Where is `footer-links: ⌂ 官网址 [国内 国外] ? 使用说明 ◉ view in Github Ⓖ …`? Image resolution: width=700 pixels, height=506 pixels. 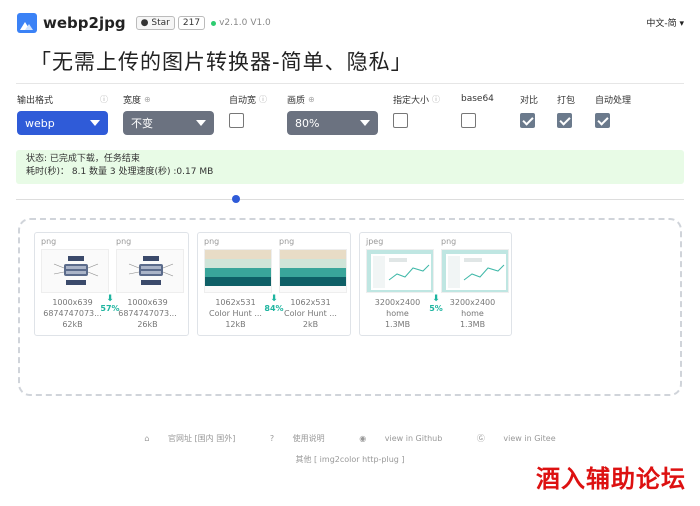 footer-links: ⌂ 官网址 [国内 国外] ? 使用说明 ◉ view in Github Ⓖ … is located at coordinates (350, 438).